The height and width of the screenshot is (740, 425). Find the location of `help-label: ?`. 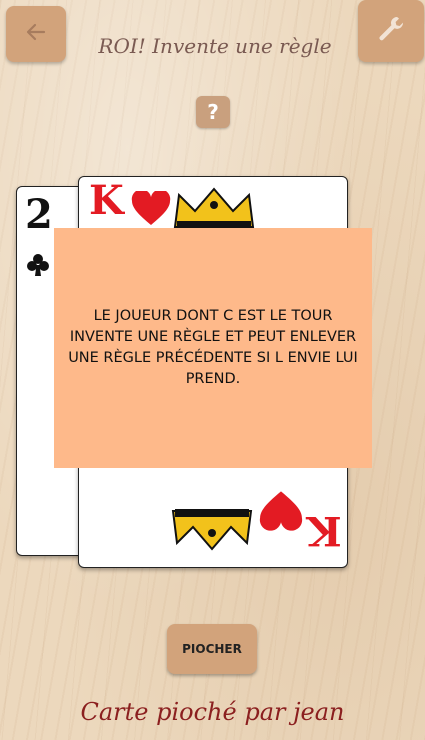

help-label: ? is located at coordinates (213, 112).